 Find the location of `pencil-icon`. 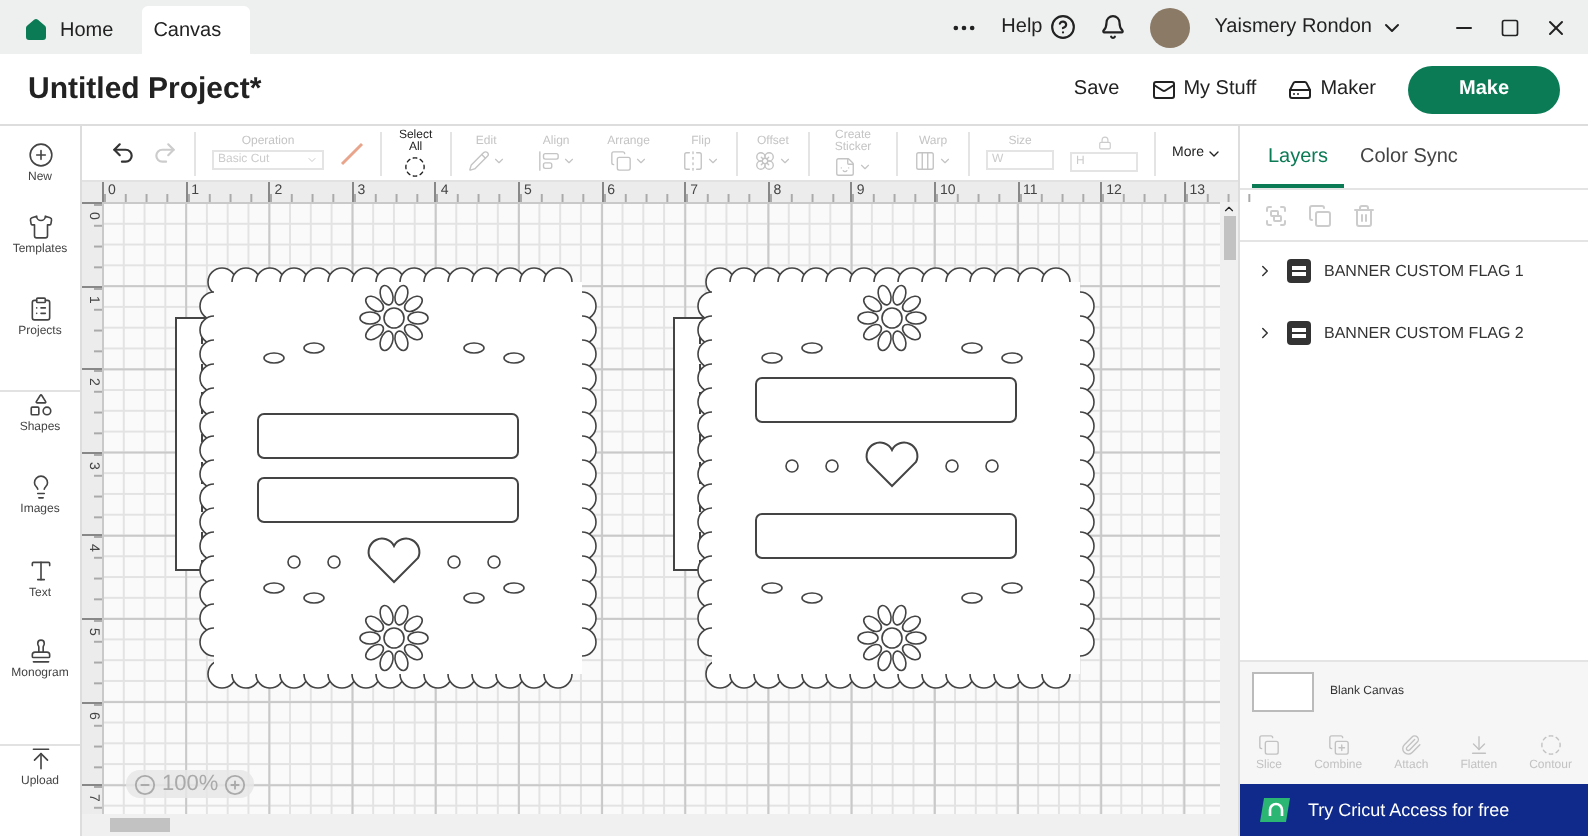

pencil-icon is located at coordinates (478, 160).